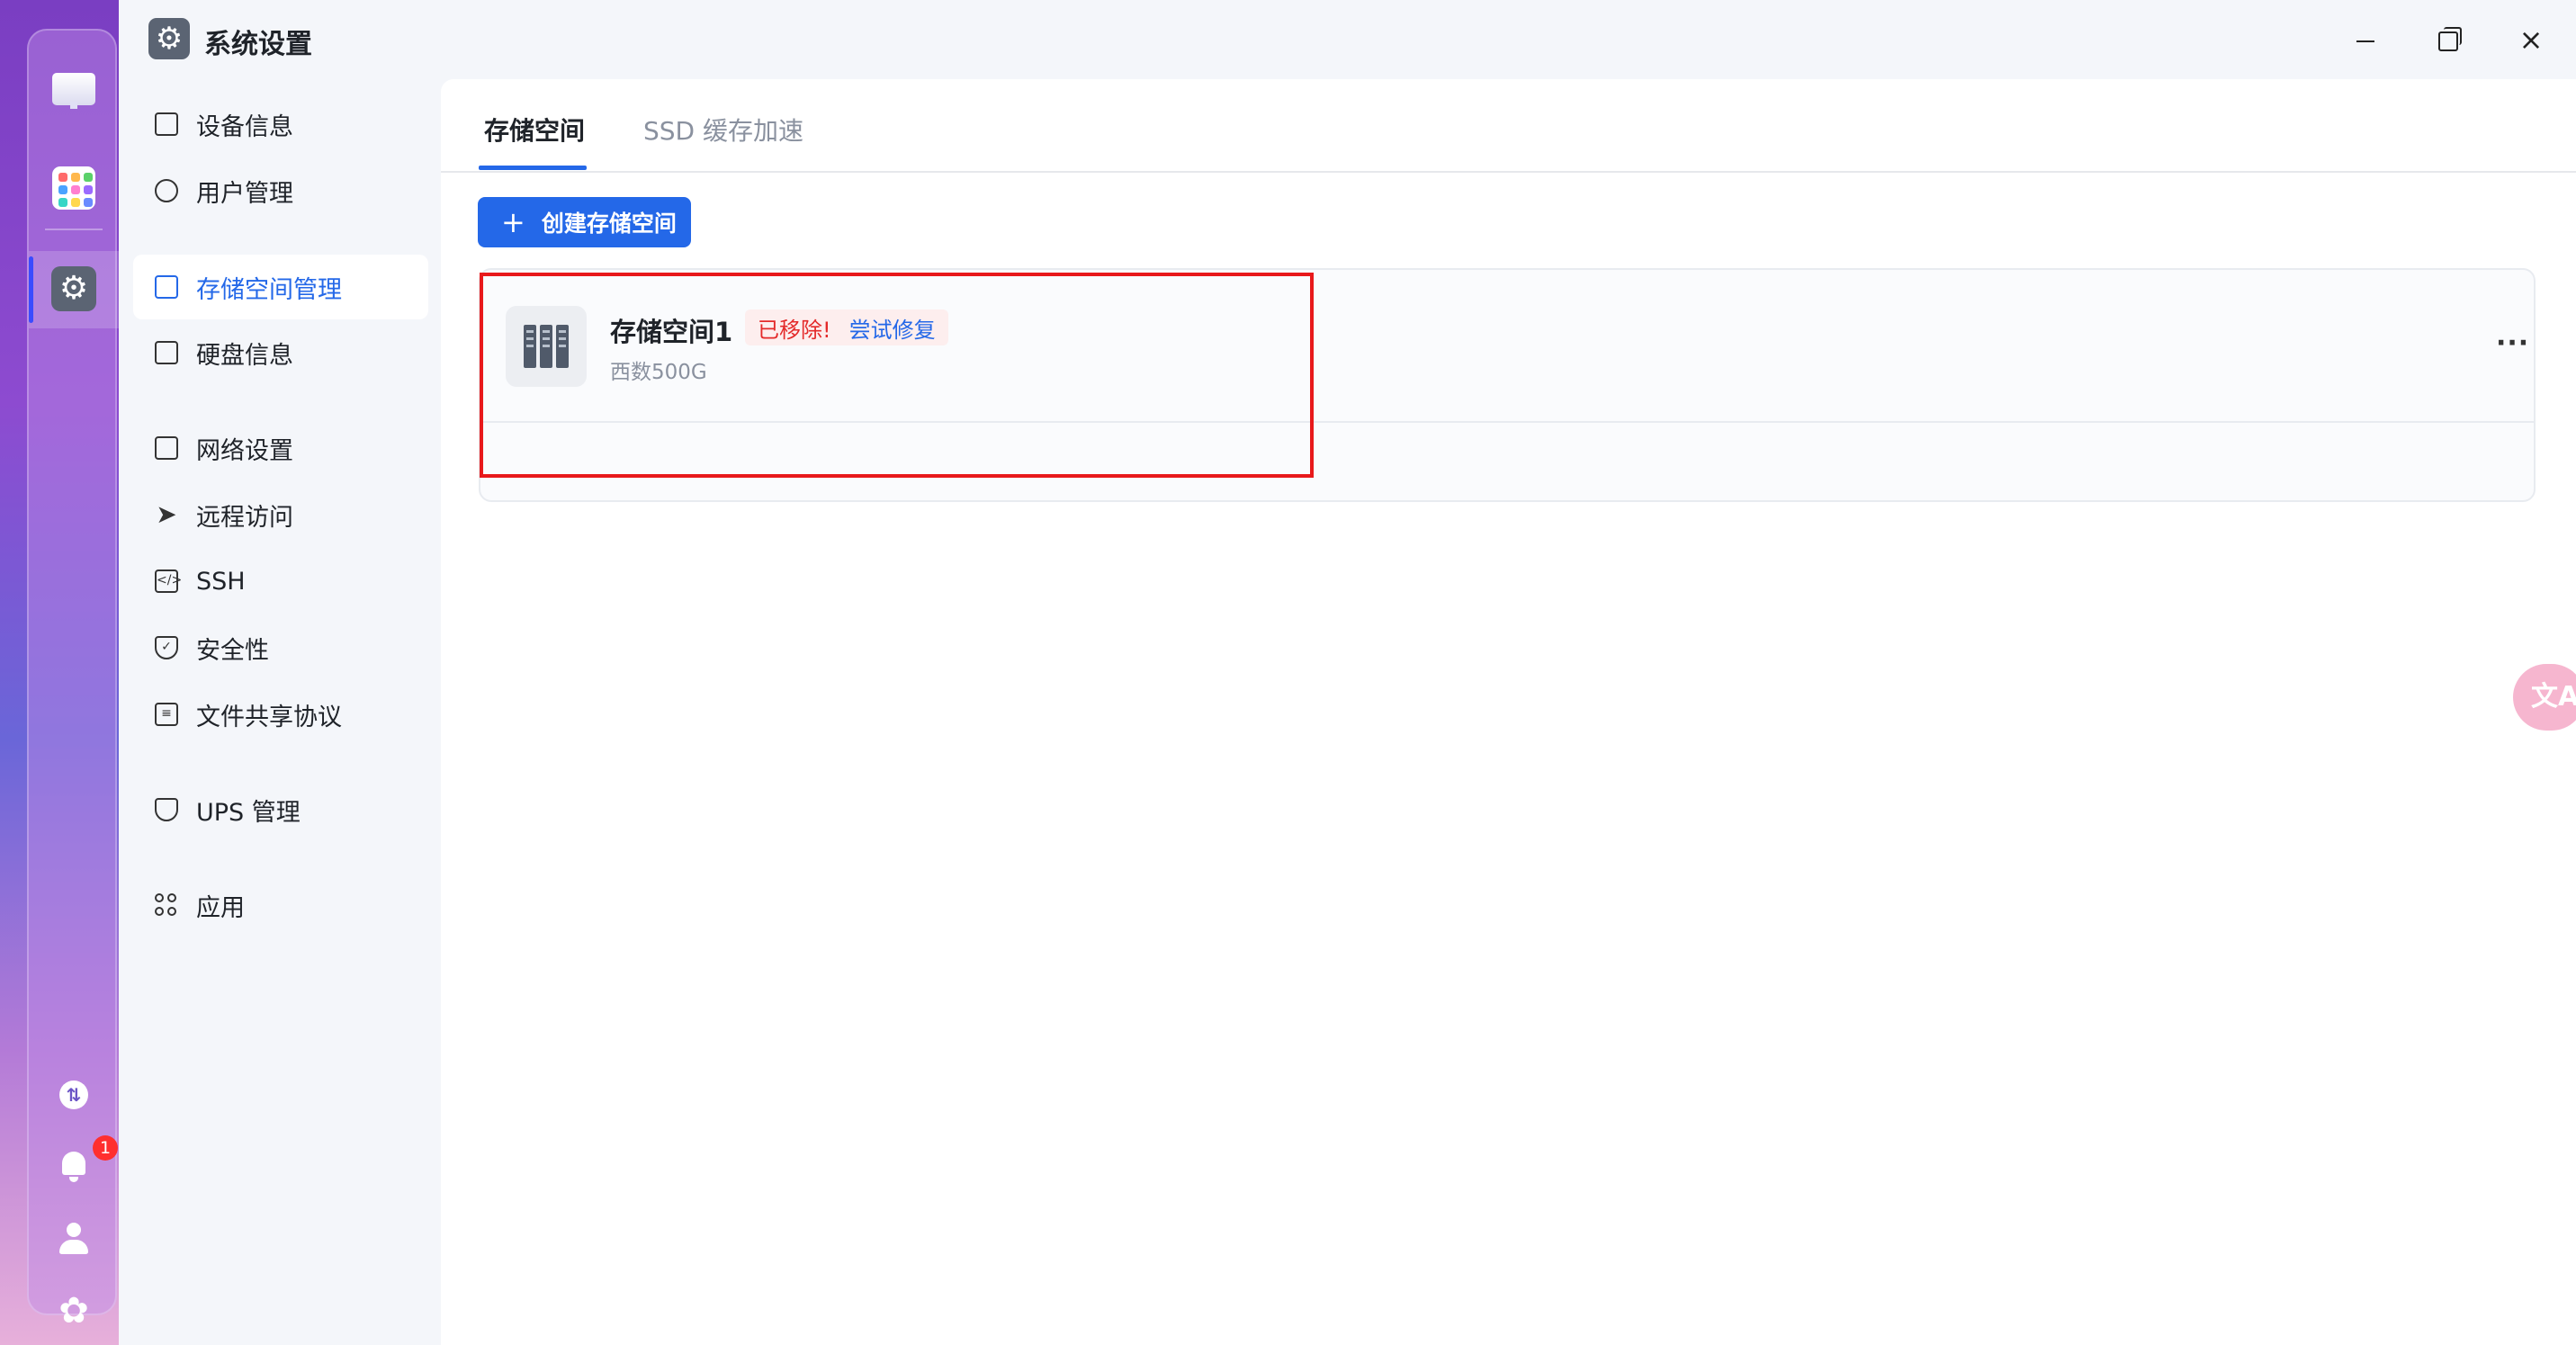 This screenshot has height=1345, width=2576. Describe the element at coordinates (245, 355) in the screenshot. I see `sidebar-item-label: 硬盘信息` at that location.